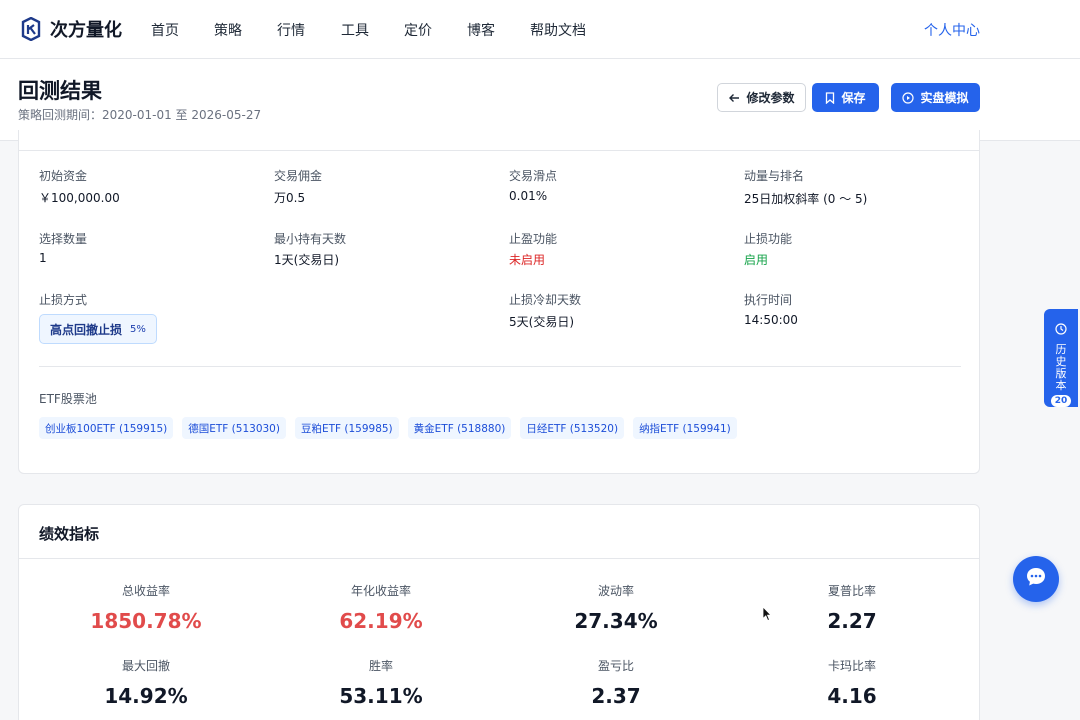  What do you see at coordinates (146, 682) in the screenshot?
I see `metric-max-drawdown: 最大回撤 14.92%` at bounding box center [146, 682].